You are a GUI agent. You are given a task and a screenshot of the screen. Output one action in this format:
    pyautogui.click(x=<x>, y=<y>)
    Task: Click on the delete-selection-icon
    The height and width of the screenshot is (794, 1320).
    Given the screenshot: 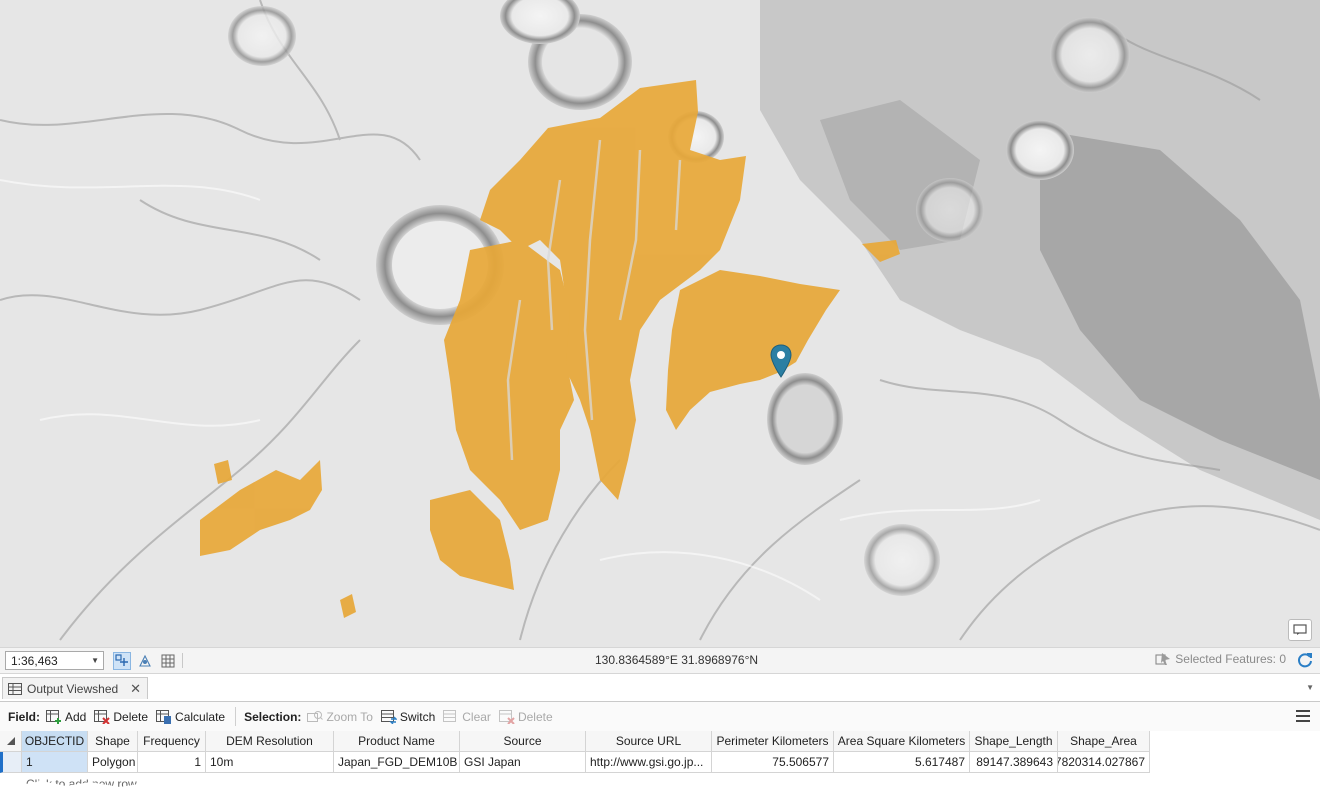 What is the action you would take?
    pyautogui.click(x=506, y=716)
    